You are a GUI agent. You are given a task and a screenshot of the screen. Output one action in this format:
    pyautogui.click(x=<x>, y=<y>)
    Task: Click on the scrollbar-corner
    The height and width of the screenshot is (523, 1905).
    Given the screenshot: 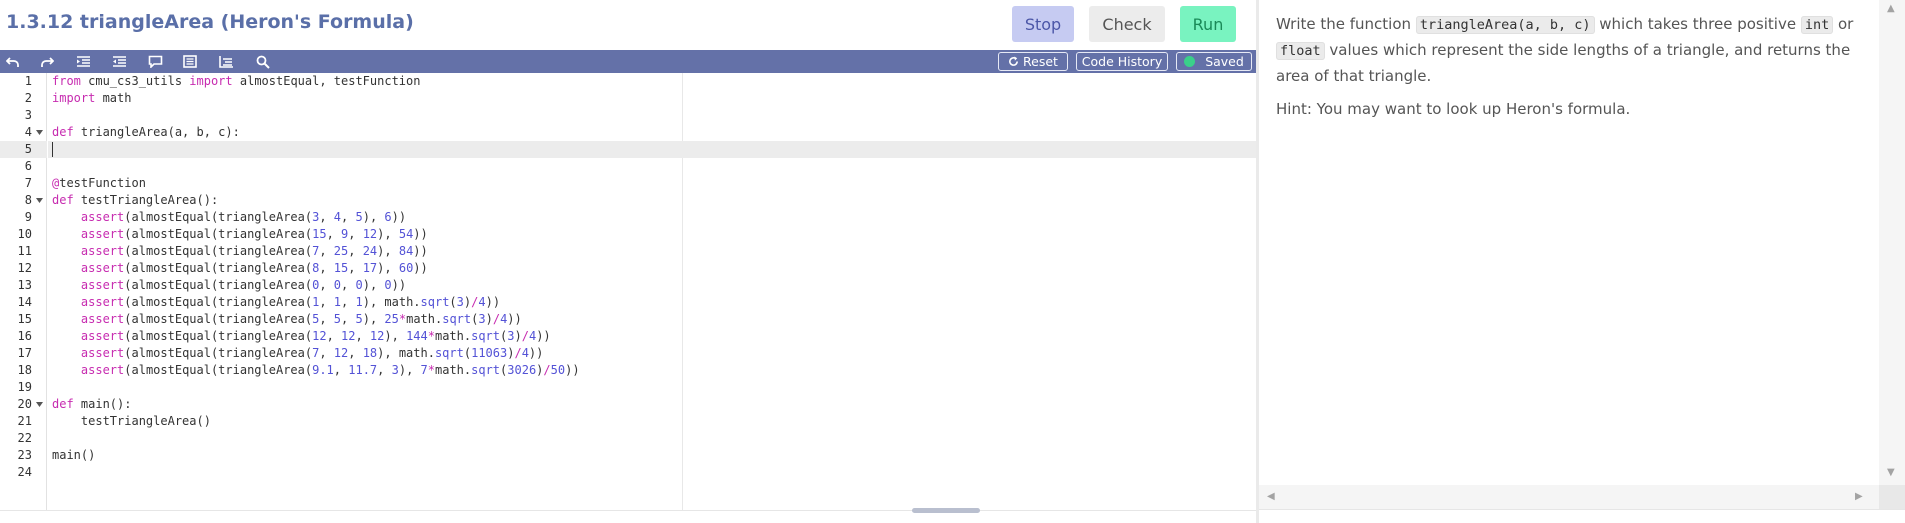 What is the action you would take?
    pyautogui.click(x=1892, y=497)
    